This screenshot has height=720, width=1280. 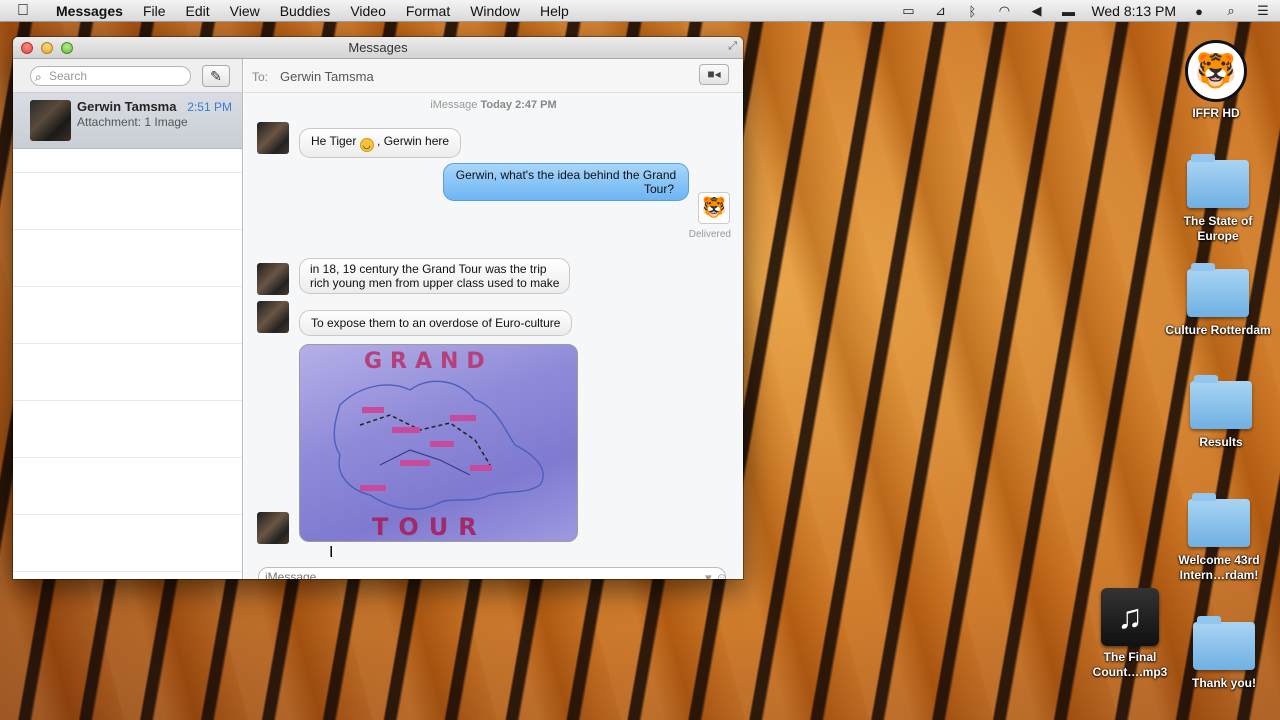 I want to click on menu-messages: Messages, so click(x=89, y=11).